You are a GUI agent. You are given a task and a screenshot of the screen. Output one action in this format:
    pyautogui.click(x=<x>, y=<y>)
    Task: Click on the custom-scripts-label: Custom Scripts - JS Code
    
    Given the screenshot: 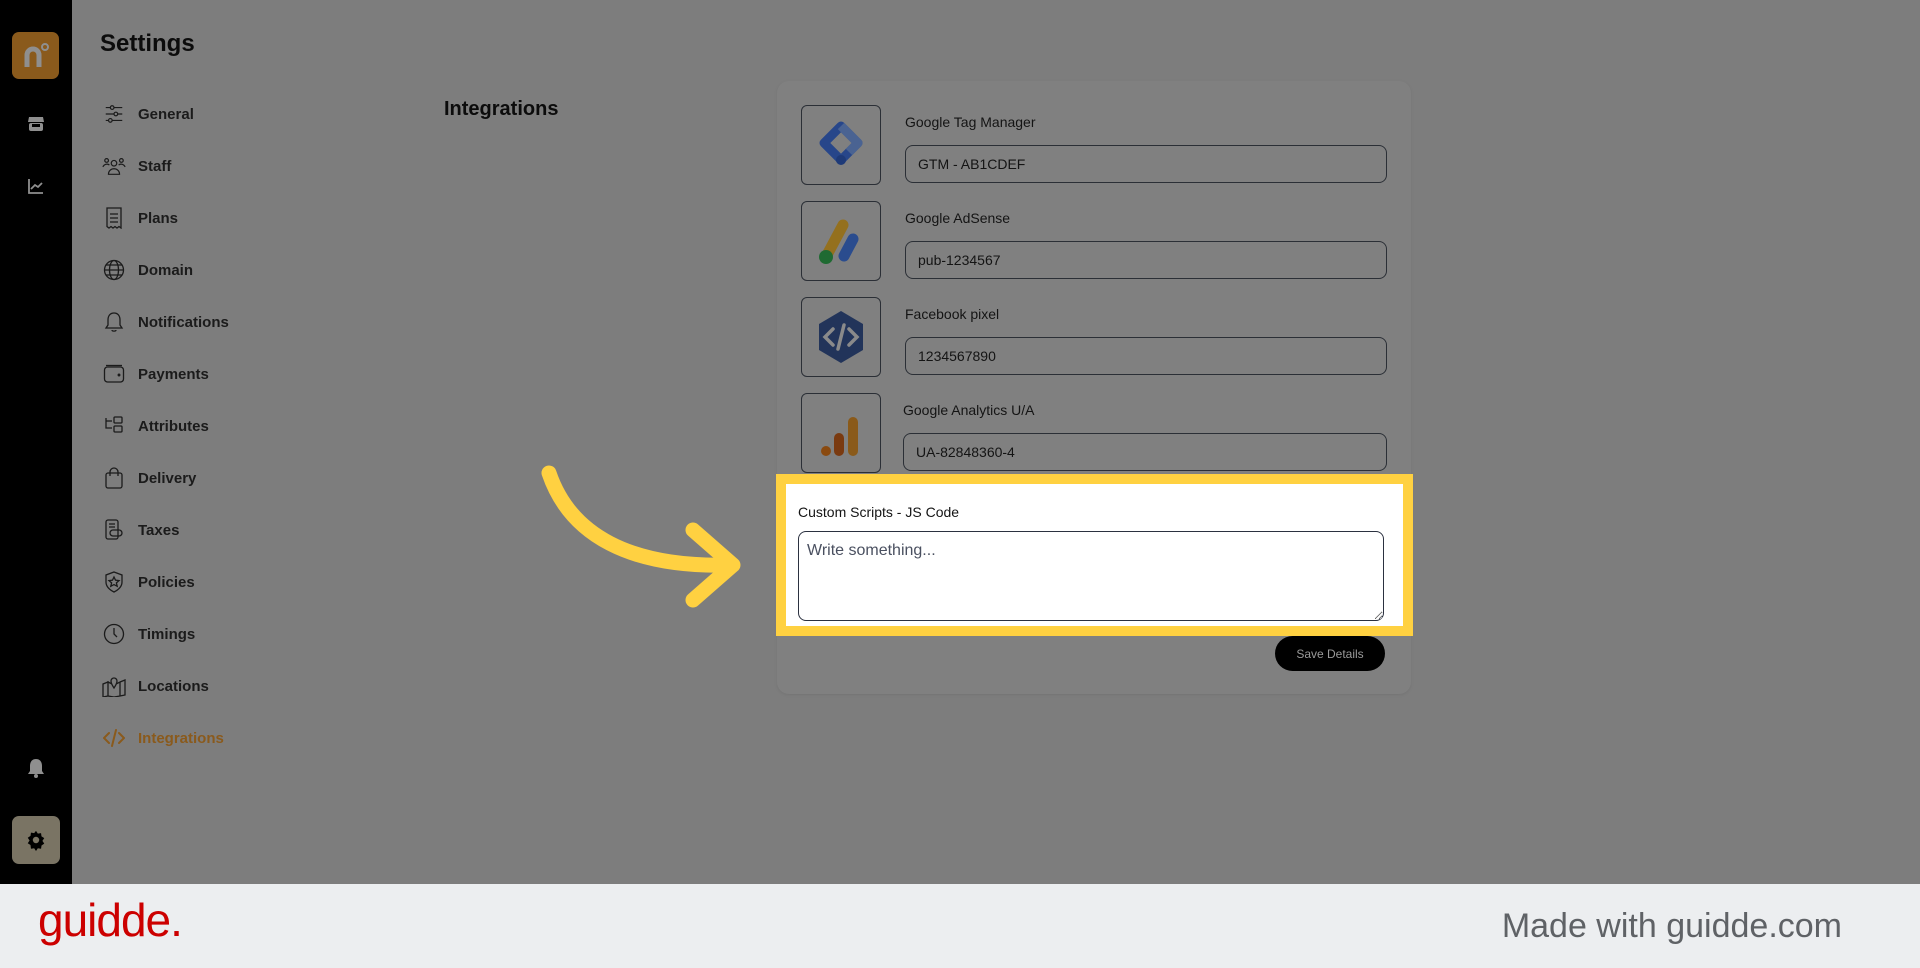 What is the action you would take?
    pyautogui.click(x=879, y=512)
    